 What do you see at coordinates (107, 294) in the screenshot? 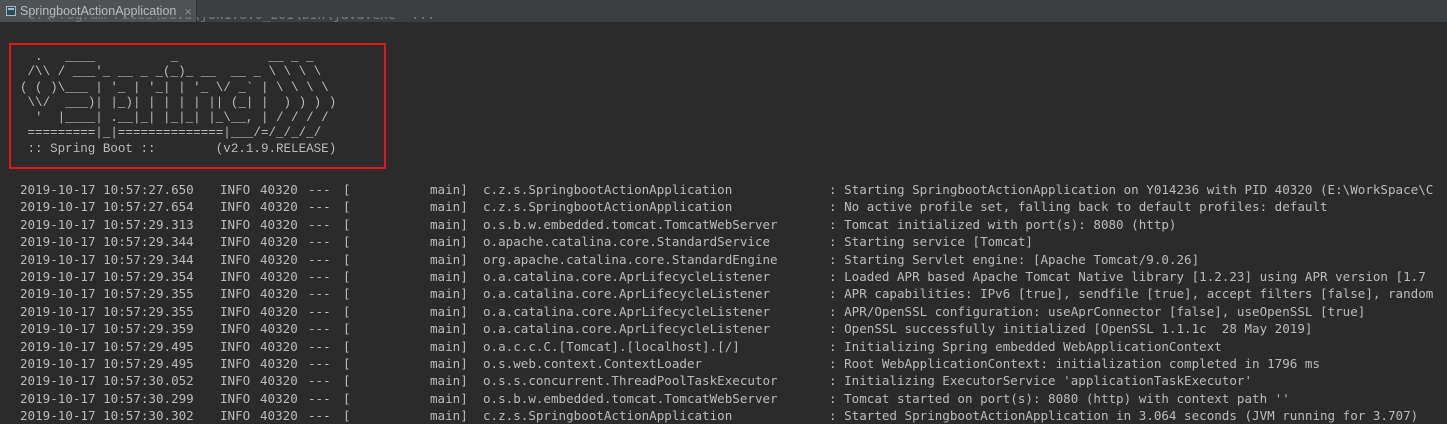
I see `log-date: 2019-10-17 10:57:29.355` at bounding box center [107, 294].